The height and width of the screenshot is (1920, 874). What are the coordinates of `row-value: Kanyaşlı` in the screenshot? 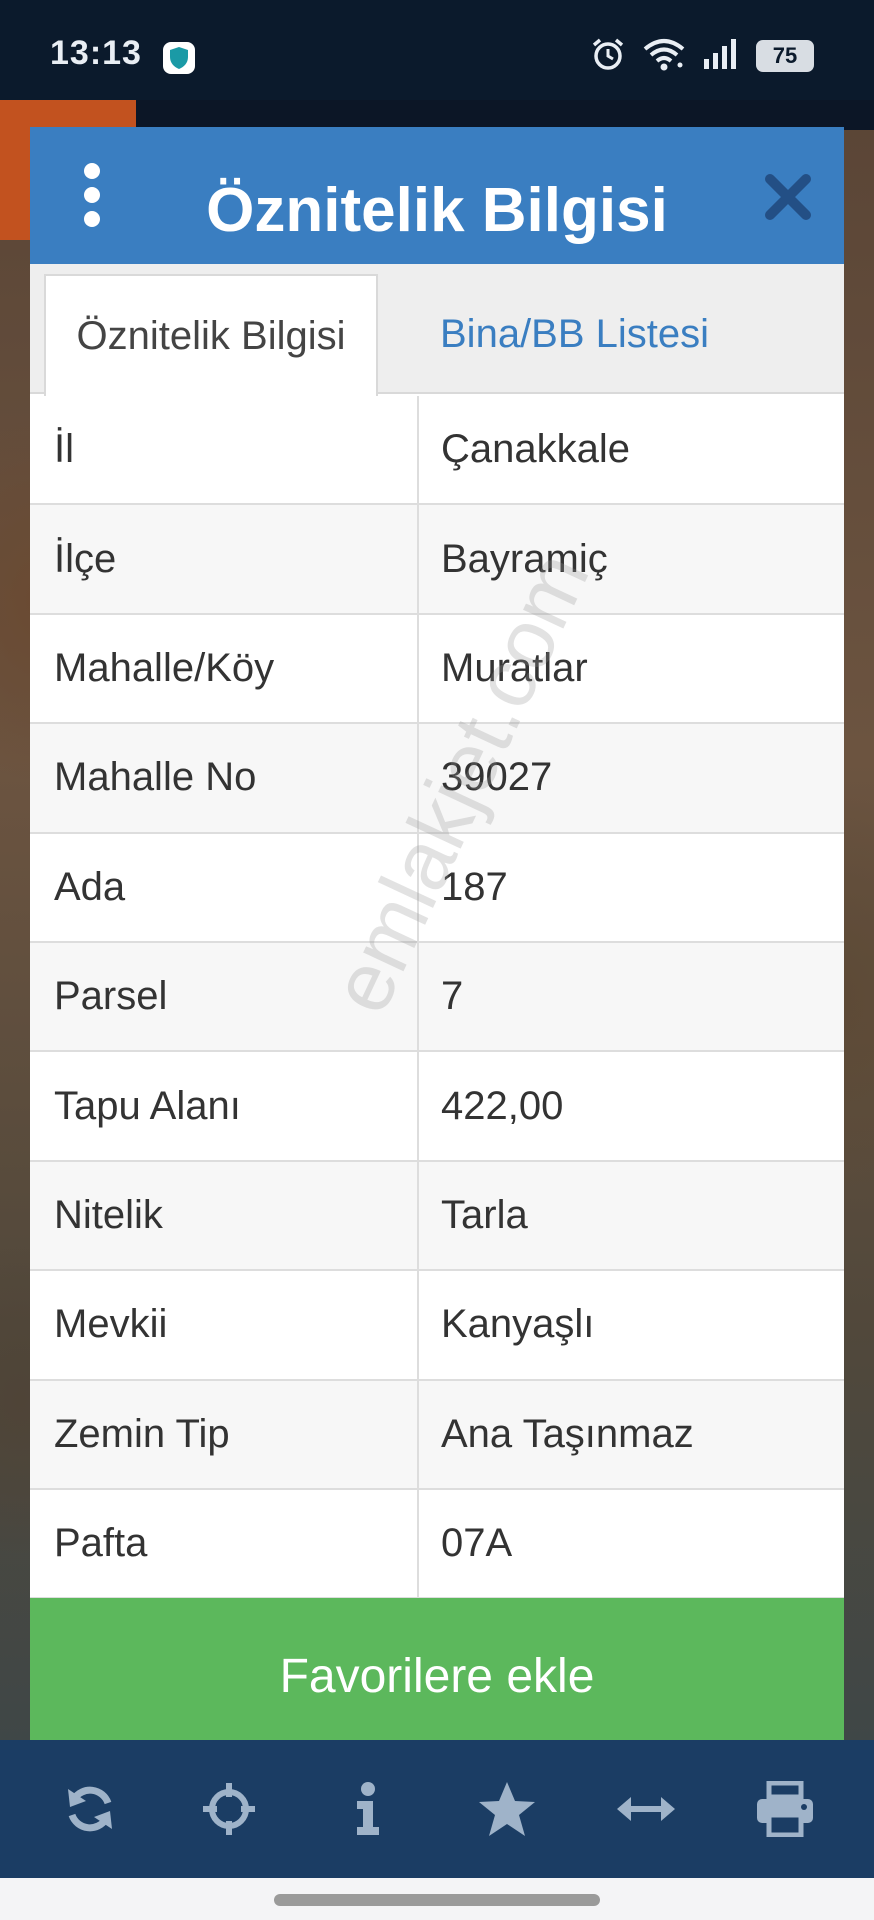 It's located at (518, 1324).